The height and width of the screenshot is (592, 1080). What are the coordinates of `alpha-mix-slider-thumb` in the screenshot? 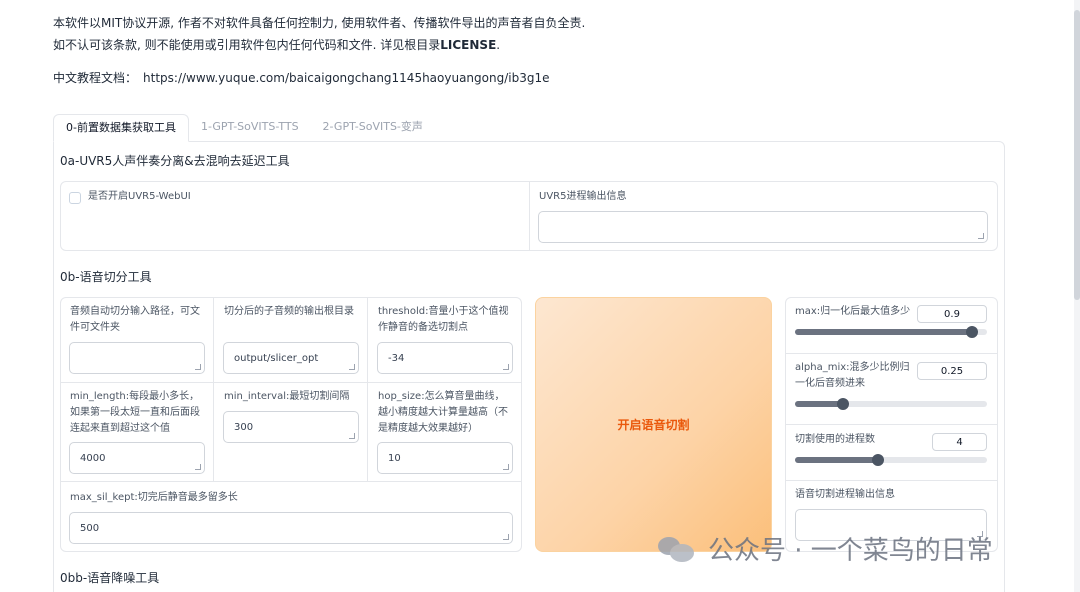 It's located at (843, 404).